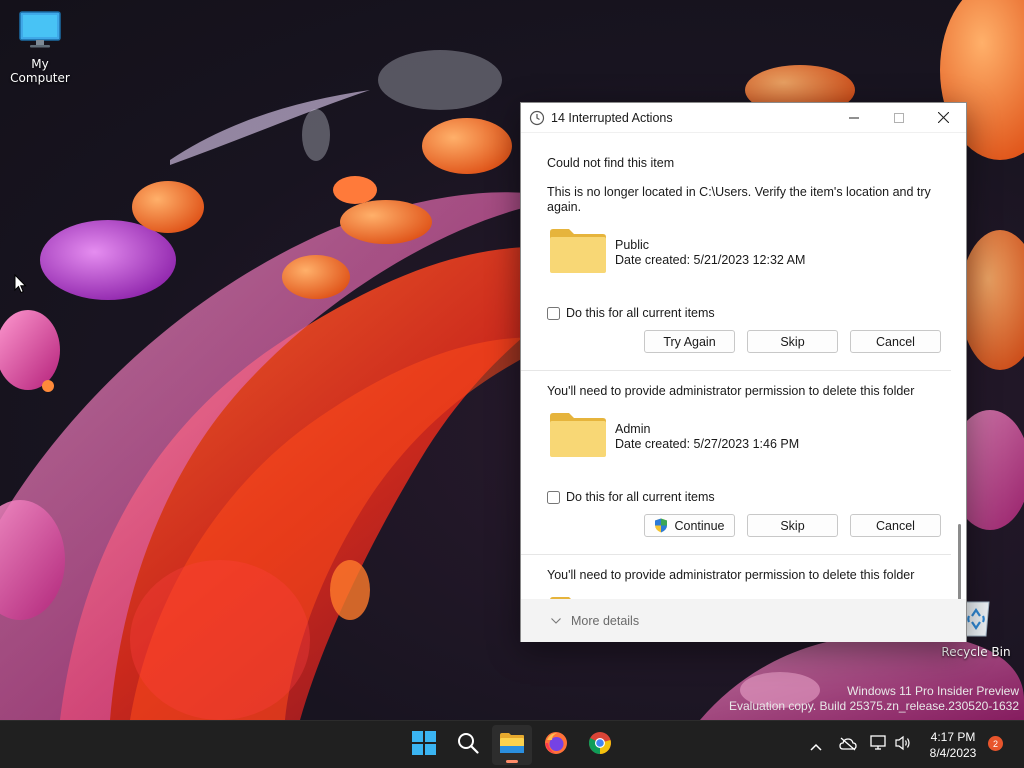  I want to click on volume-tray-button, so click(903, 744).